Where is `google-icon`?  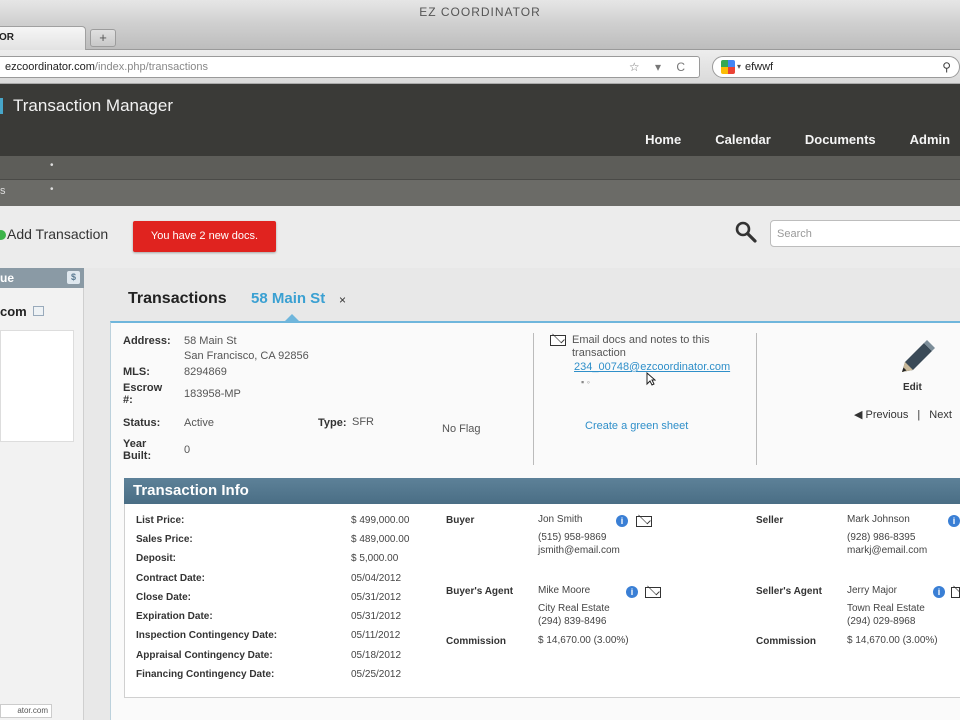
google-icon is located at coordinates (728, 67).